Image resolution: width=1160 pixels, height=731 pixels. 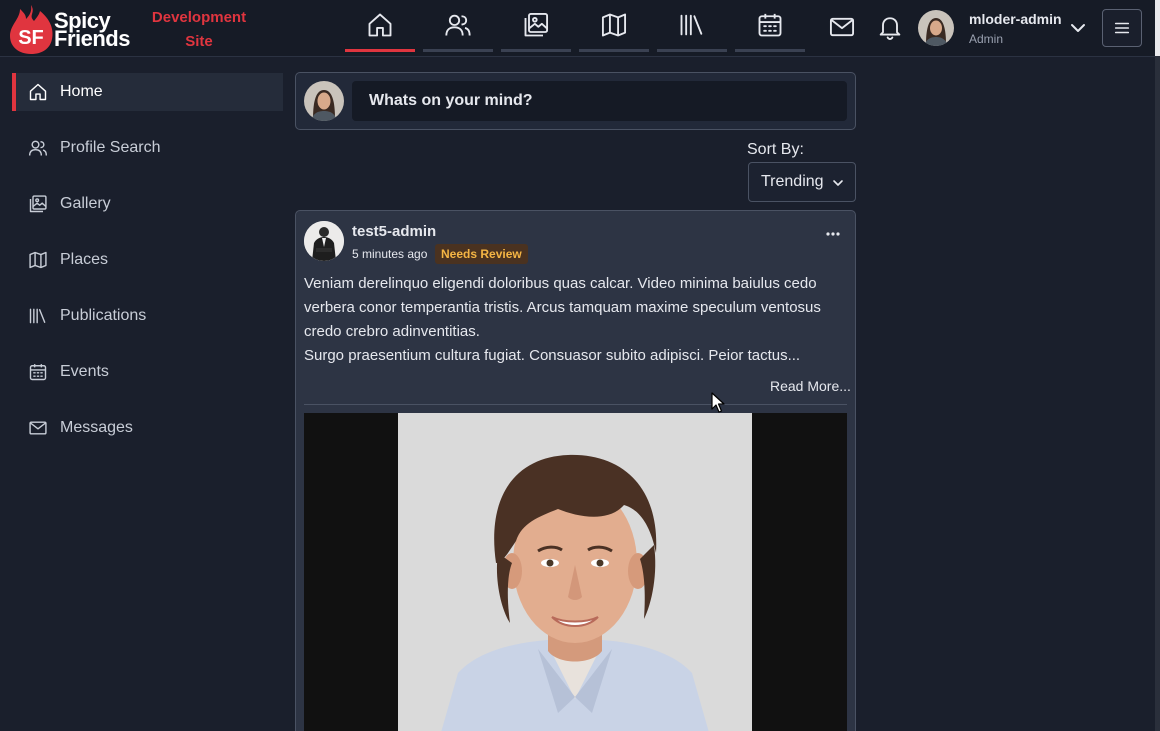 What do you see at coordinates (147, 428) in the screenshot?
I see `sidebar-item-messages: Messages` at bounding box center [147, 428].